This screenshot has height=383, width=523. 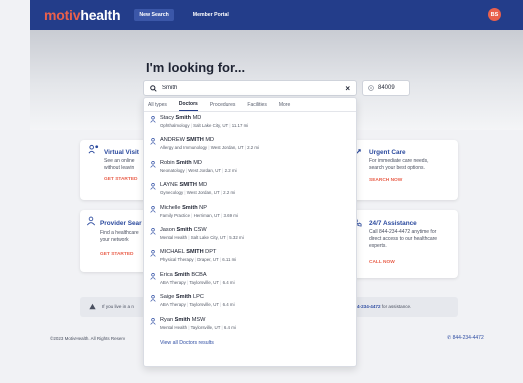 I want to click on result-name-pre: ANDREW, so click(x=173, y=140).